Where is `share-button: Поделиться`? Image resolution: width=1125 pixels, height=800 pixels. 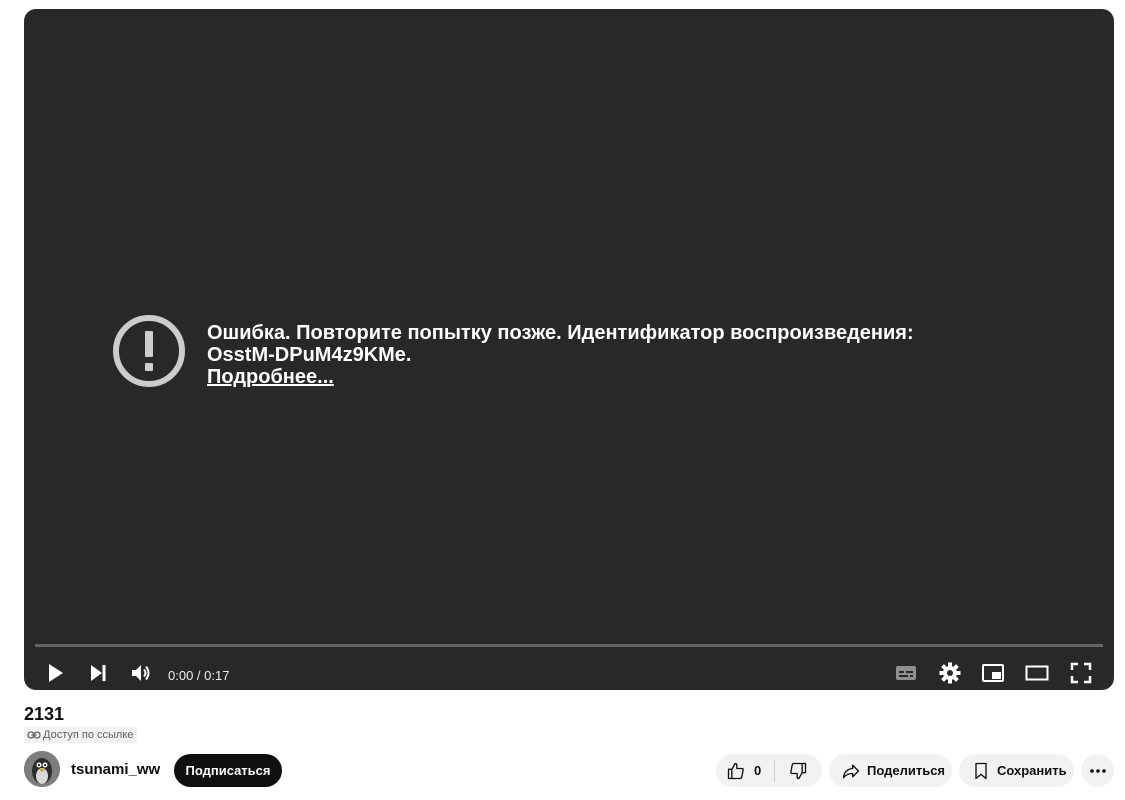 share-button: Поделиться is located at coordinates (890, 770).